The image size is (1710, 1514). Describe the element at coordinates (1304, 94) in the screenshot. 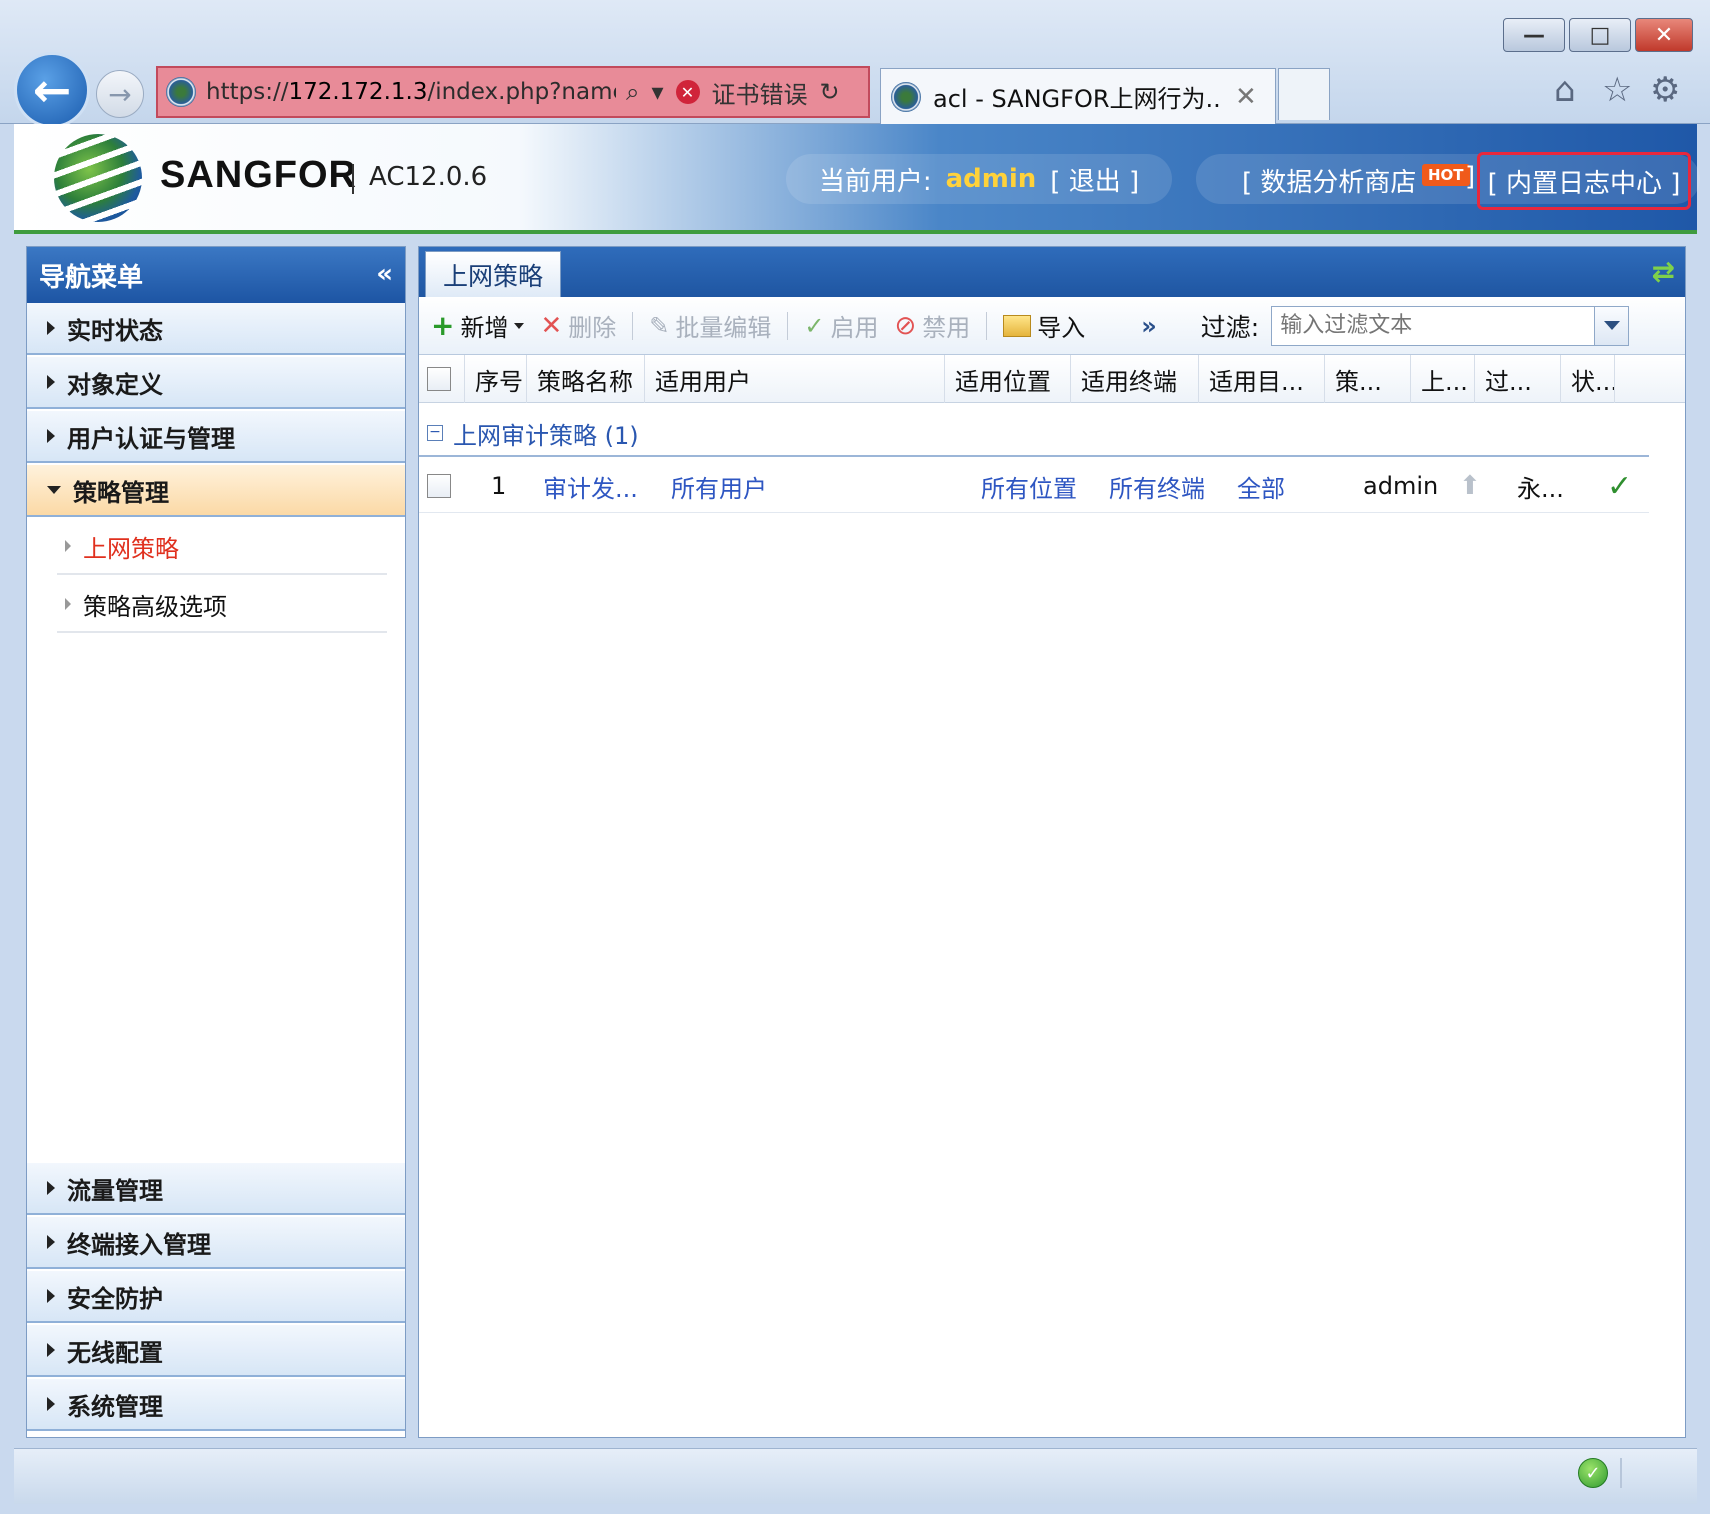

I see `new-tab-button` at that location.